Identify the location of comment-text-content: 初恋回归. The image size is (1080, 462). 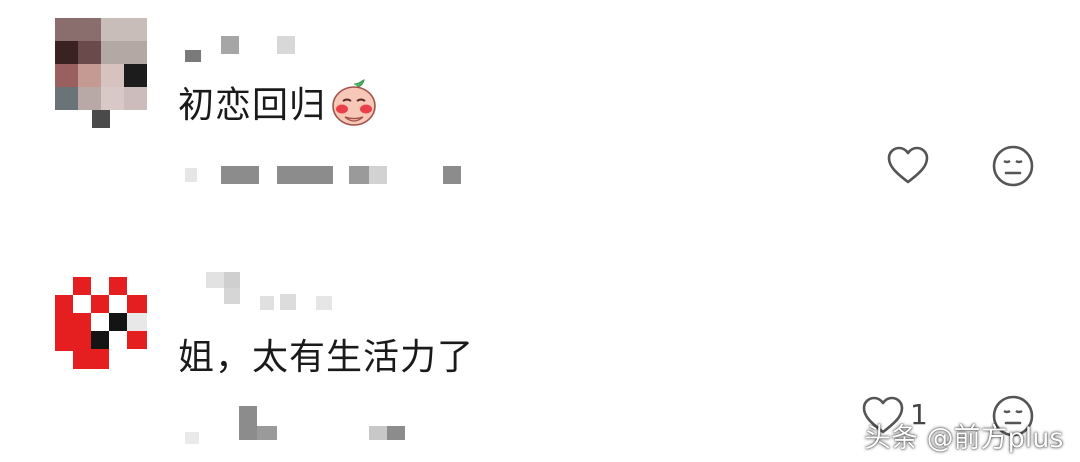
(252, 105).